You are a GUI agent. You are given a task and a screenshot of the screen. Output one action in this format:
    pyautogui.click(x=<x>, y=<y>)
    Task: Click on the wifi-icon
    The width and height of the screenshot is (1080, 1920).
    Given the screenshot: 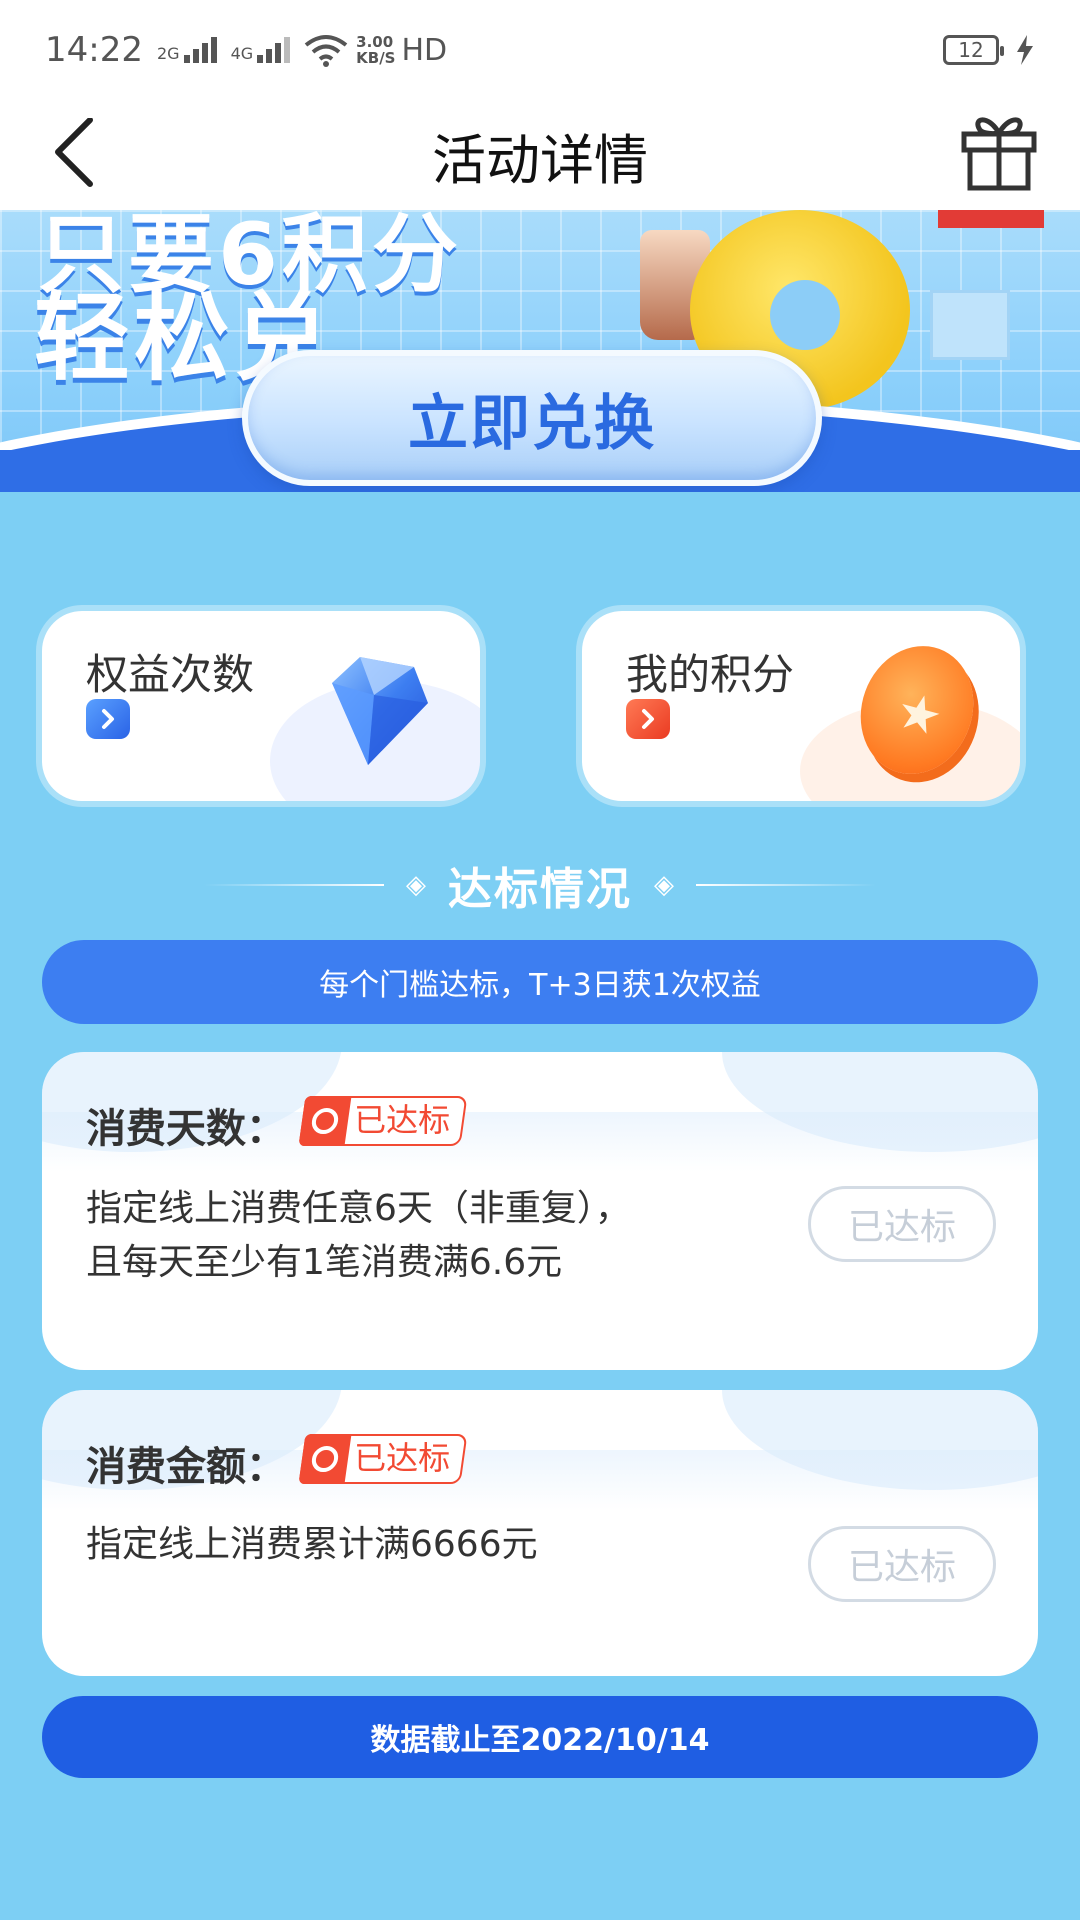 What is the action you would take?
    pyautogui.click(x=326, y=51)
    